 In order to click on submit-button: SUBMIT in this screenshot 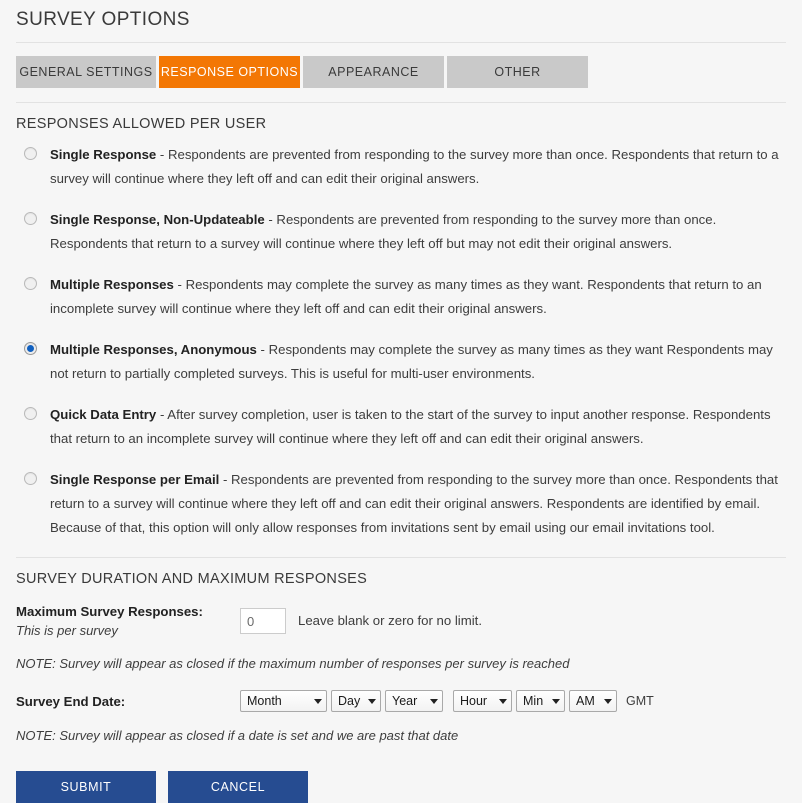, I will do `click(86, 787)`.